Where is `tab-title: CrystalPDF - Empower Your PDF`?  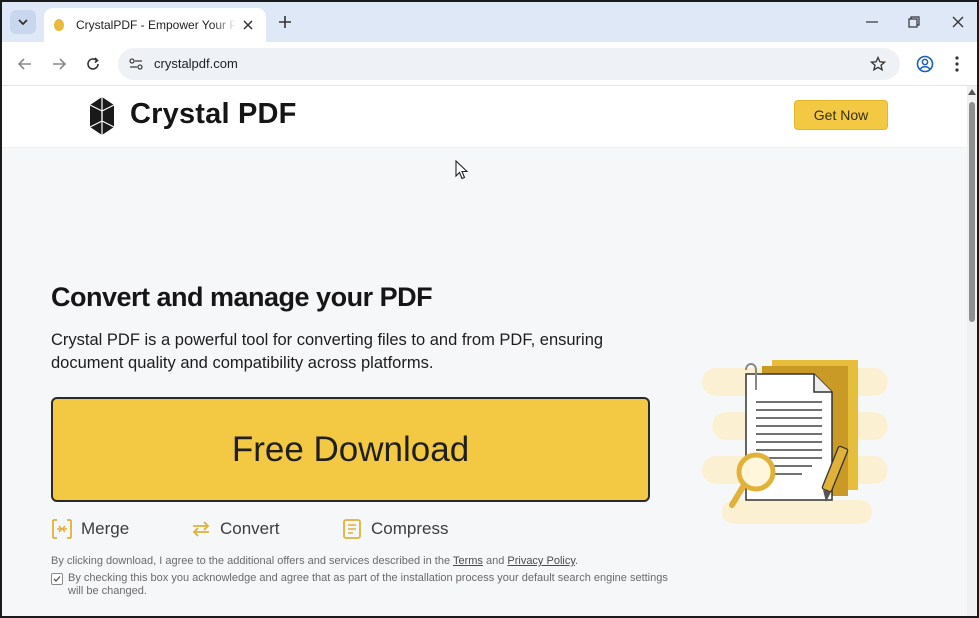 tab-title: CrystalPDF - Empower Your PDF is located at coordinates (156, 25).